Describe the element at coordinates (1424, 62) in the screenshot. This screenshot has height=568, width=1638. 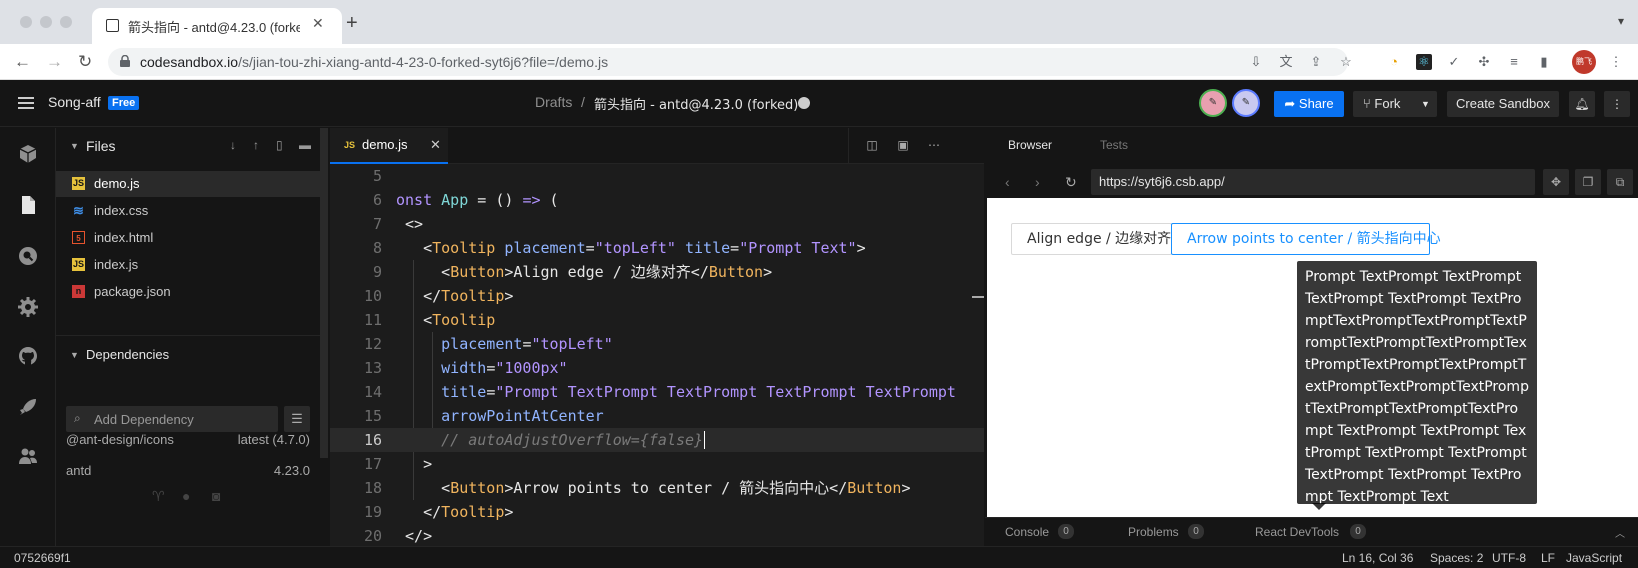
I see `react-devtools-icon: ⚛` at that location.